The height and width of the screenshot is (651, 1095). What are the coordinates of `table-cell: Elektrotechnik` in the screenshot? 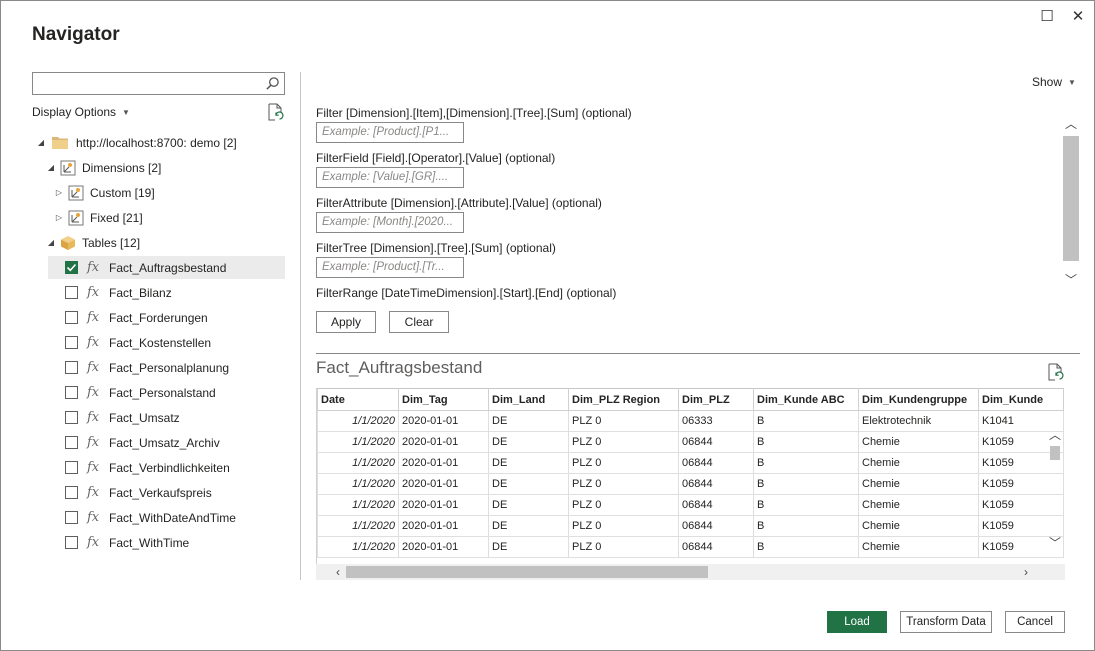 It's located at (918, 421).